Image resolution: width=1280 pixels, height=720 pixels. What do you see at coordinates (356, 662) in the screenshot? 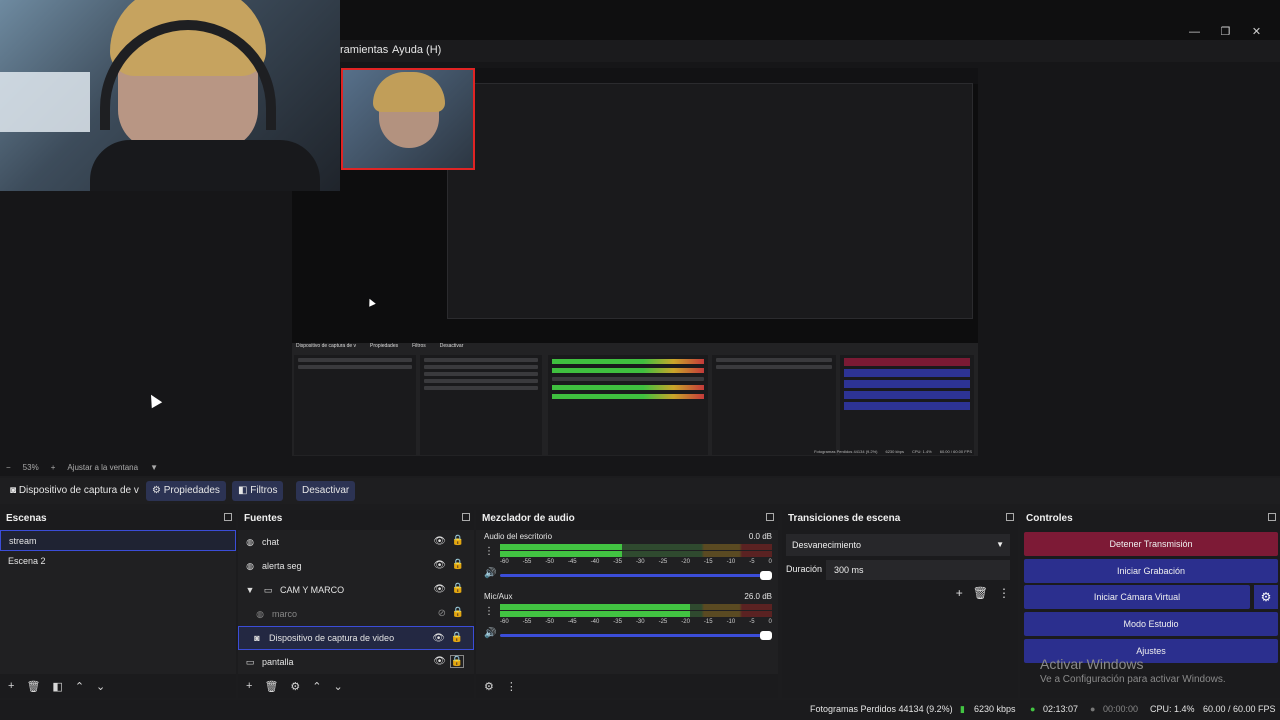
I see `source-item-pantalla: ▭ pantalla 👁 🔒` at bounding box center [356, 662].